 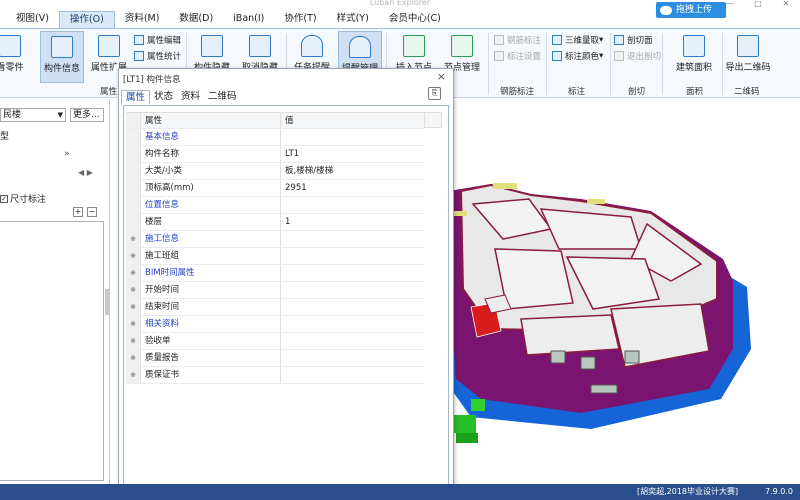 What do you see at coordinates (786, 4) in the screenshot?
I see `close-window-button: ✕` at bounding box center [786, 4].